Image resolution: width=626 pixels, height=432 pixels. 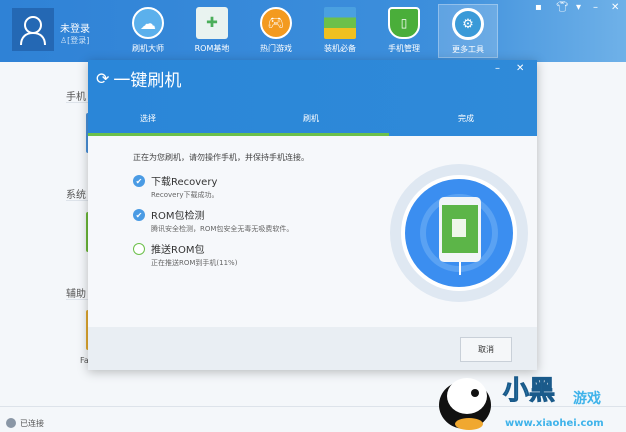 What do you see at coordinates (76, 195) in the screenshot?
I see `section-system: 系统` at bounding box center [76, 195].